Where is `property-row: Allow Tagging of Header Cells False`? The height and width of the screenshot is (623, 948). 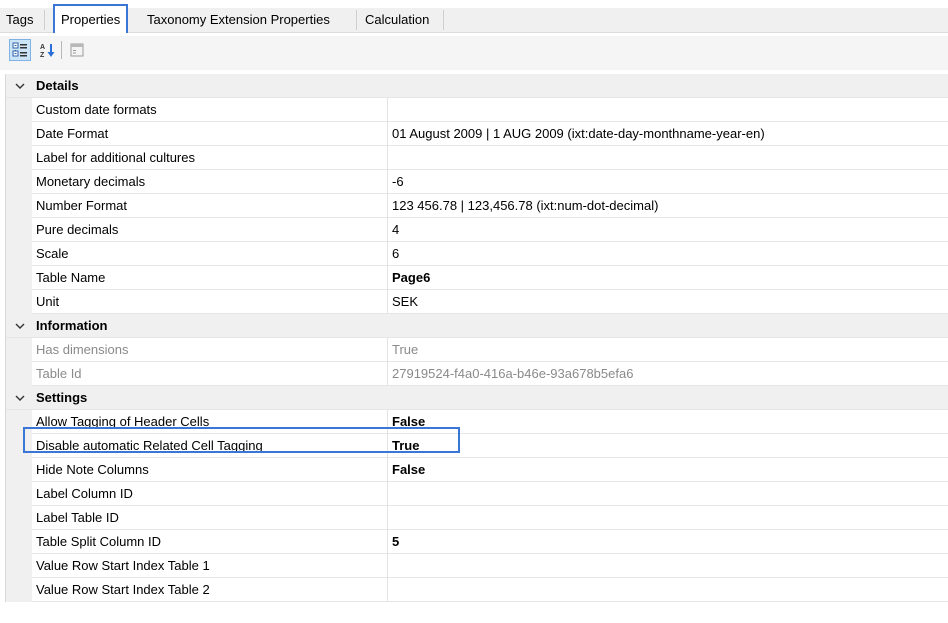 property-row: Allow Tagging of Header Cells False is located at coordinates (477, 422).